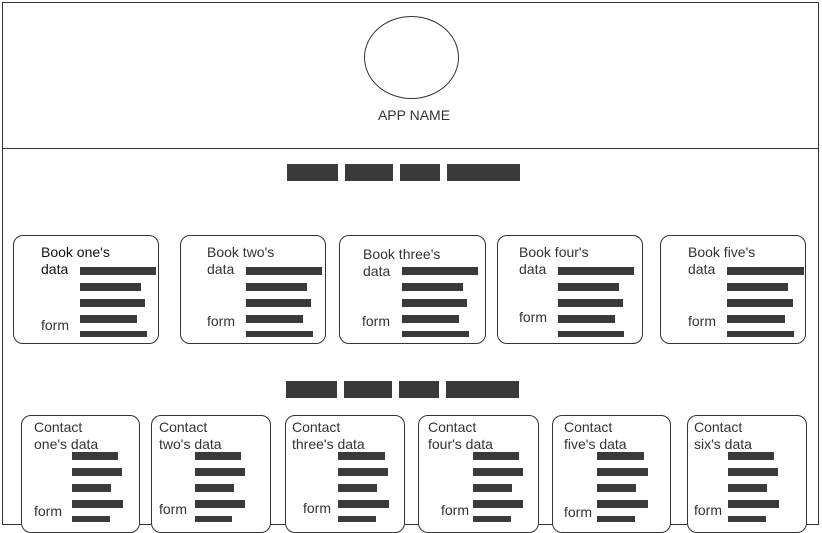 This screenshot has width=822, height=533. I want to click on book-card: Book five's data form, so click(733, 289).